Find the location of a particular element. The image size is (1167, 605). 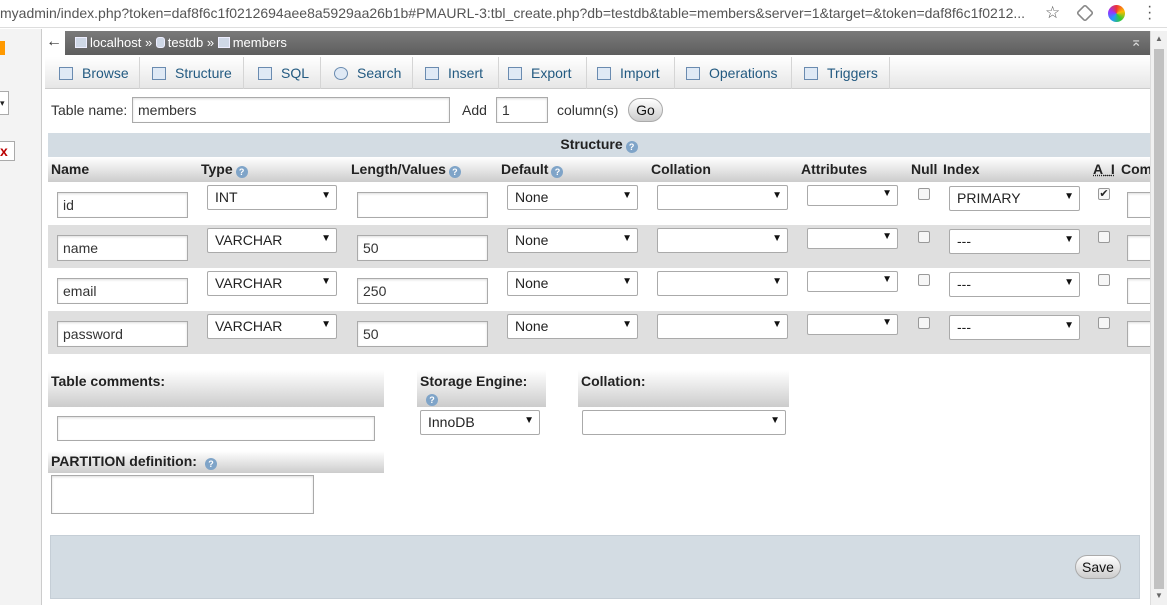

scroll-up-icon: ▲ is located at coordinates (1159, 38).